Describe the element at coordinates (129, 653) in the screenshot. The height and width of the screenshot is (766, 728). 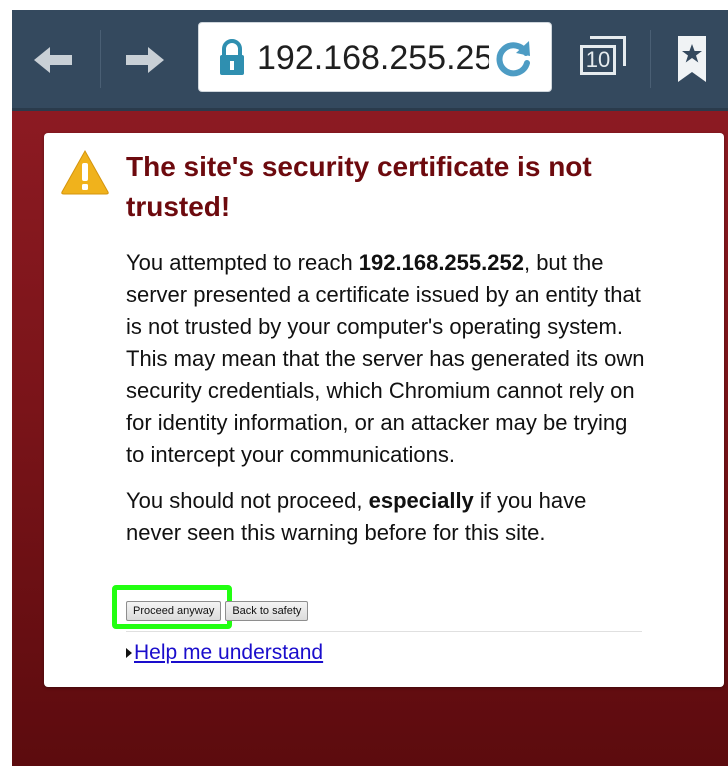
I see `disclosure-triangle-icon` at that location.